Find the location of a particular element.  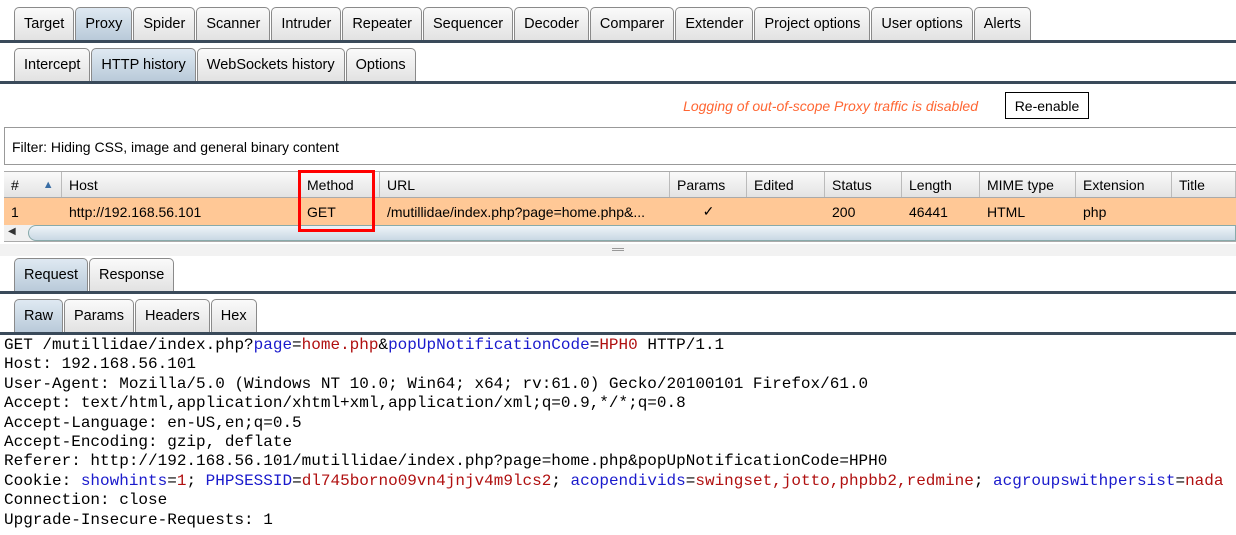

split-divider is located at coordinates (618, 250).